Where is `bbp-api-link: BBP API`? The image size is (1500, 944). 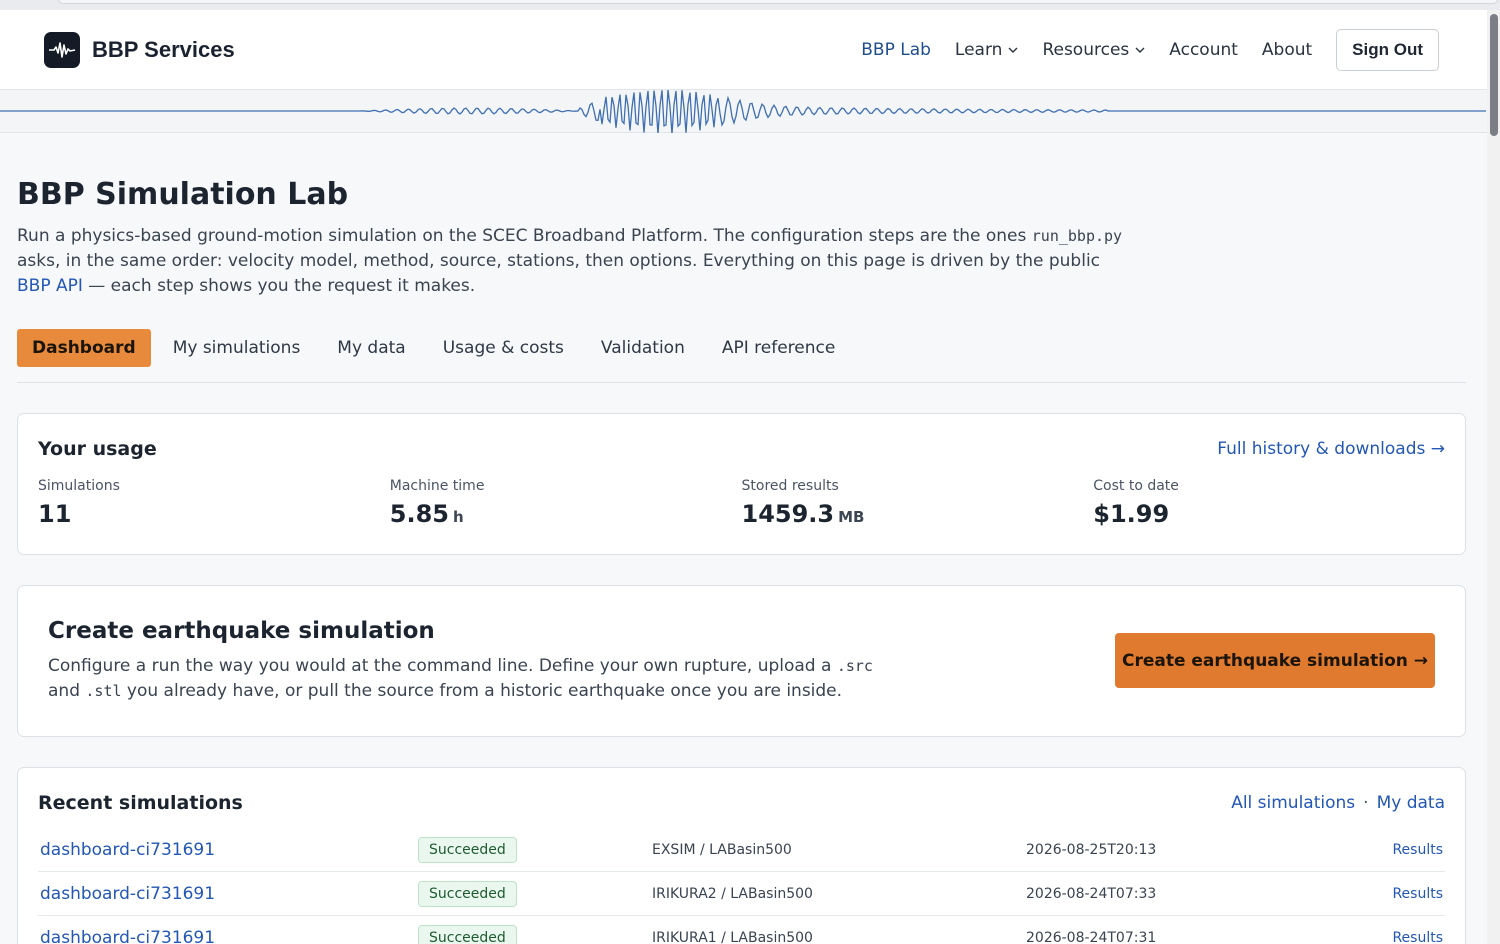
bbp-api-link: BBP API is located at coordinates (50, 286).